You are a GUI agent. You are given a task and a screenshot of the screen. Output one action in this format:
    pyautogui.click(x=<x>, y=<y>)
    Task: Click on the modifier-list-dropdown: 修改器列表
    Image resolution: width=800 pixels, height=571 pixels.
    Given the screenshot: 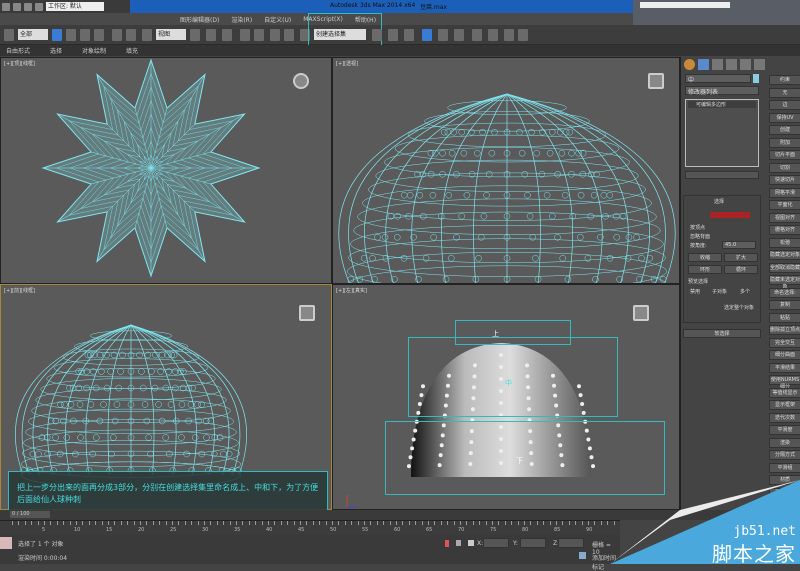 What is the action you would take?
    pyautogui.click(x=722, y=91)
    